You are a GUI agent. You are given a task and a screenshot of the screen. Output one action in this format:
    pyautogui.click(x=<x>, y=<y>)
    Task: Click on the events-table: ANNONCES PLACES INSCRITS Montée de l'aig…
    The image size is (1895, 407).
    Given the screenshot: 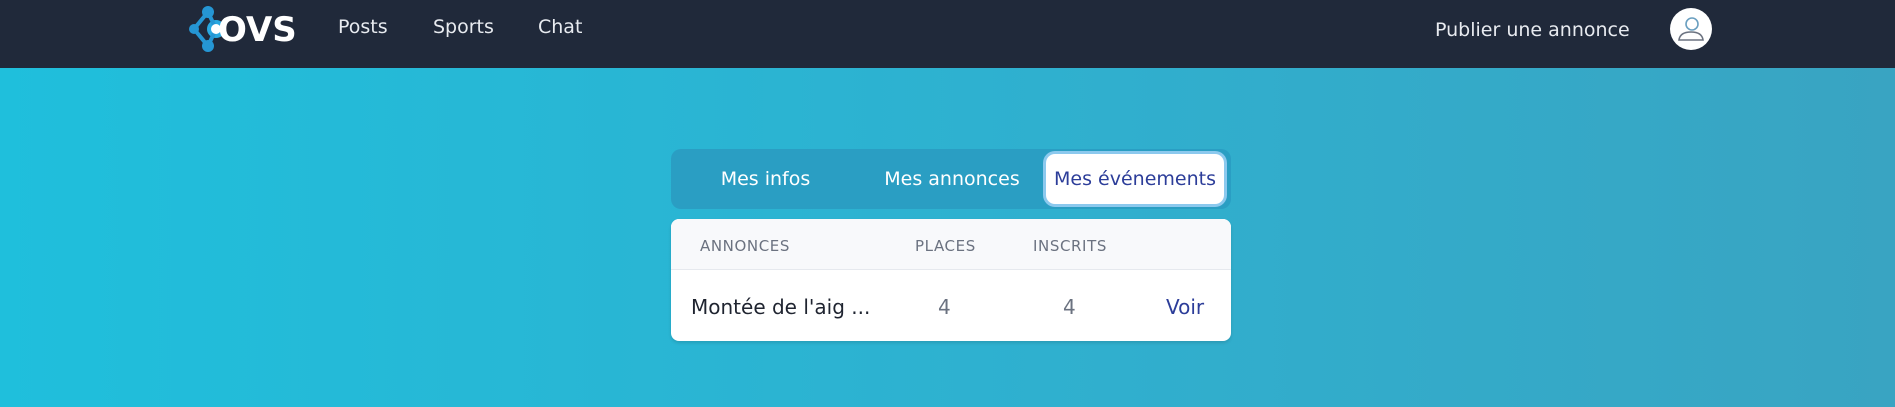 What is the action you would take?
    pyautogui.click(x=951, y=280)
    